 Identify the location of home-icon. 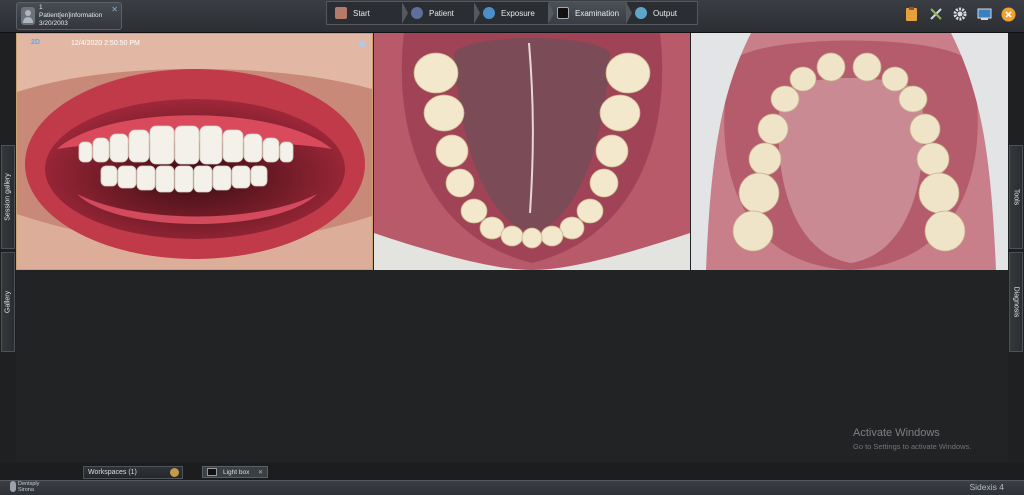
(341, 13).